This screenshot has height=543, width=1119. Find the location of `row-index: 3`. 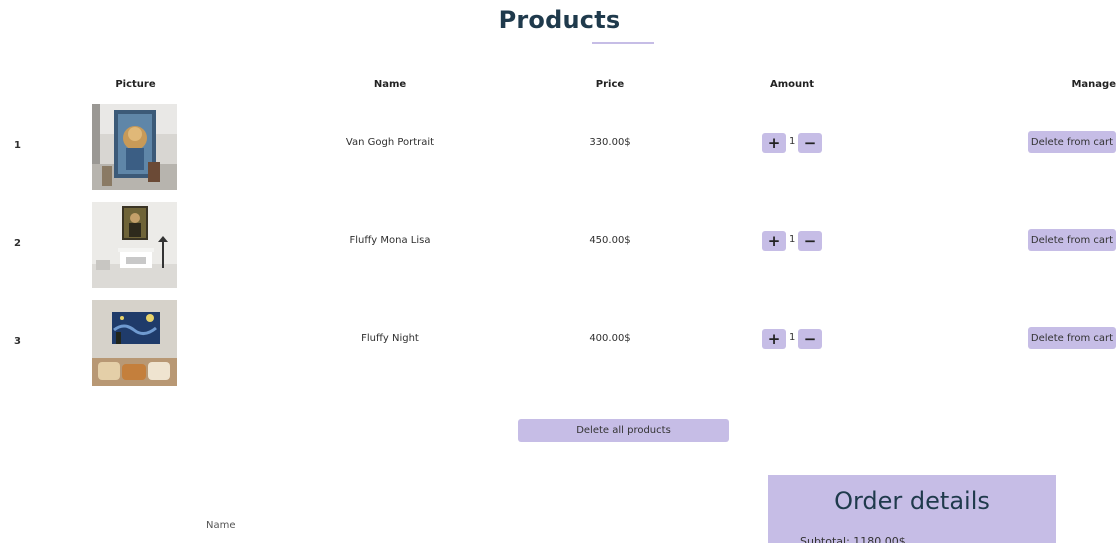

row-index: 3 is located at coordinates (17, 341).